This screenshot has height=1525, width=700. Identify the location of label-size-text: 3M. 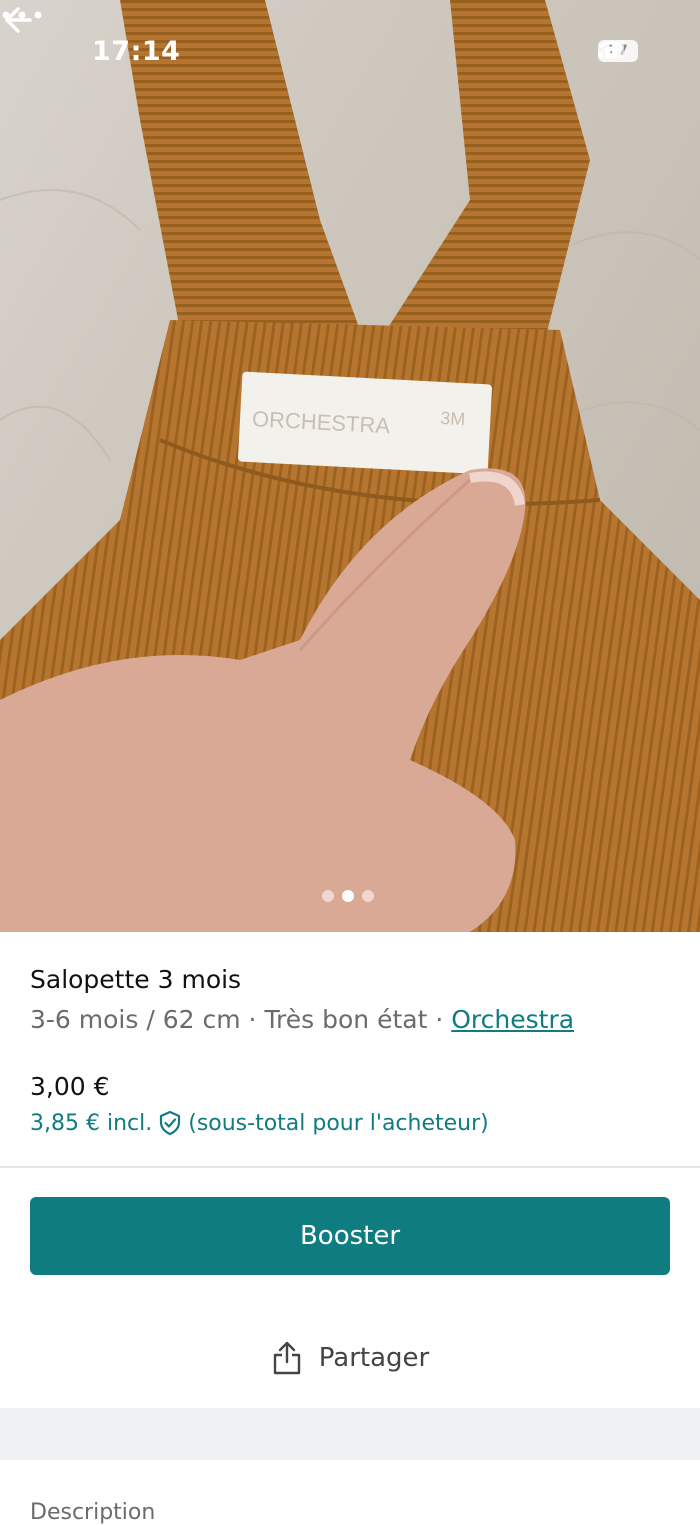
(453, 418).